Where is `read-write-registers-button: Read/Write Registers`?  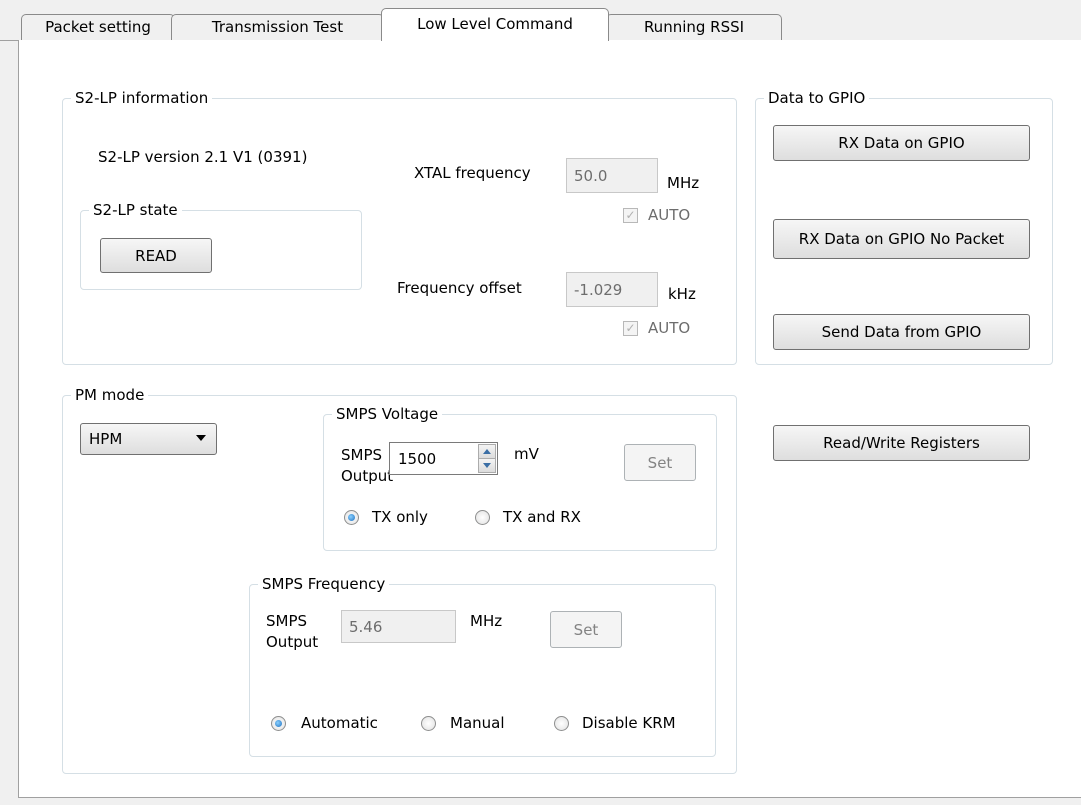
read-write-registers-button: Read/Write Registers is located at coordinates (901, 443).